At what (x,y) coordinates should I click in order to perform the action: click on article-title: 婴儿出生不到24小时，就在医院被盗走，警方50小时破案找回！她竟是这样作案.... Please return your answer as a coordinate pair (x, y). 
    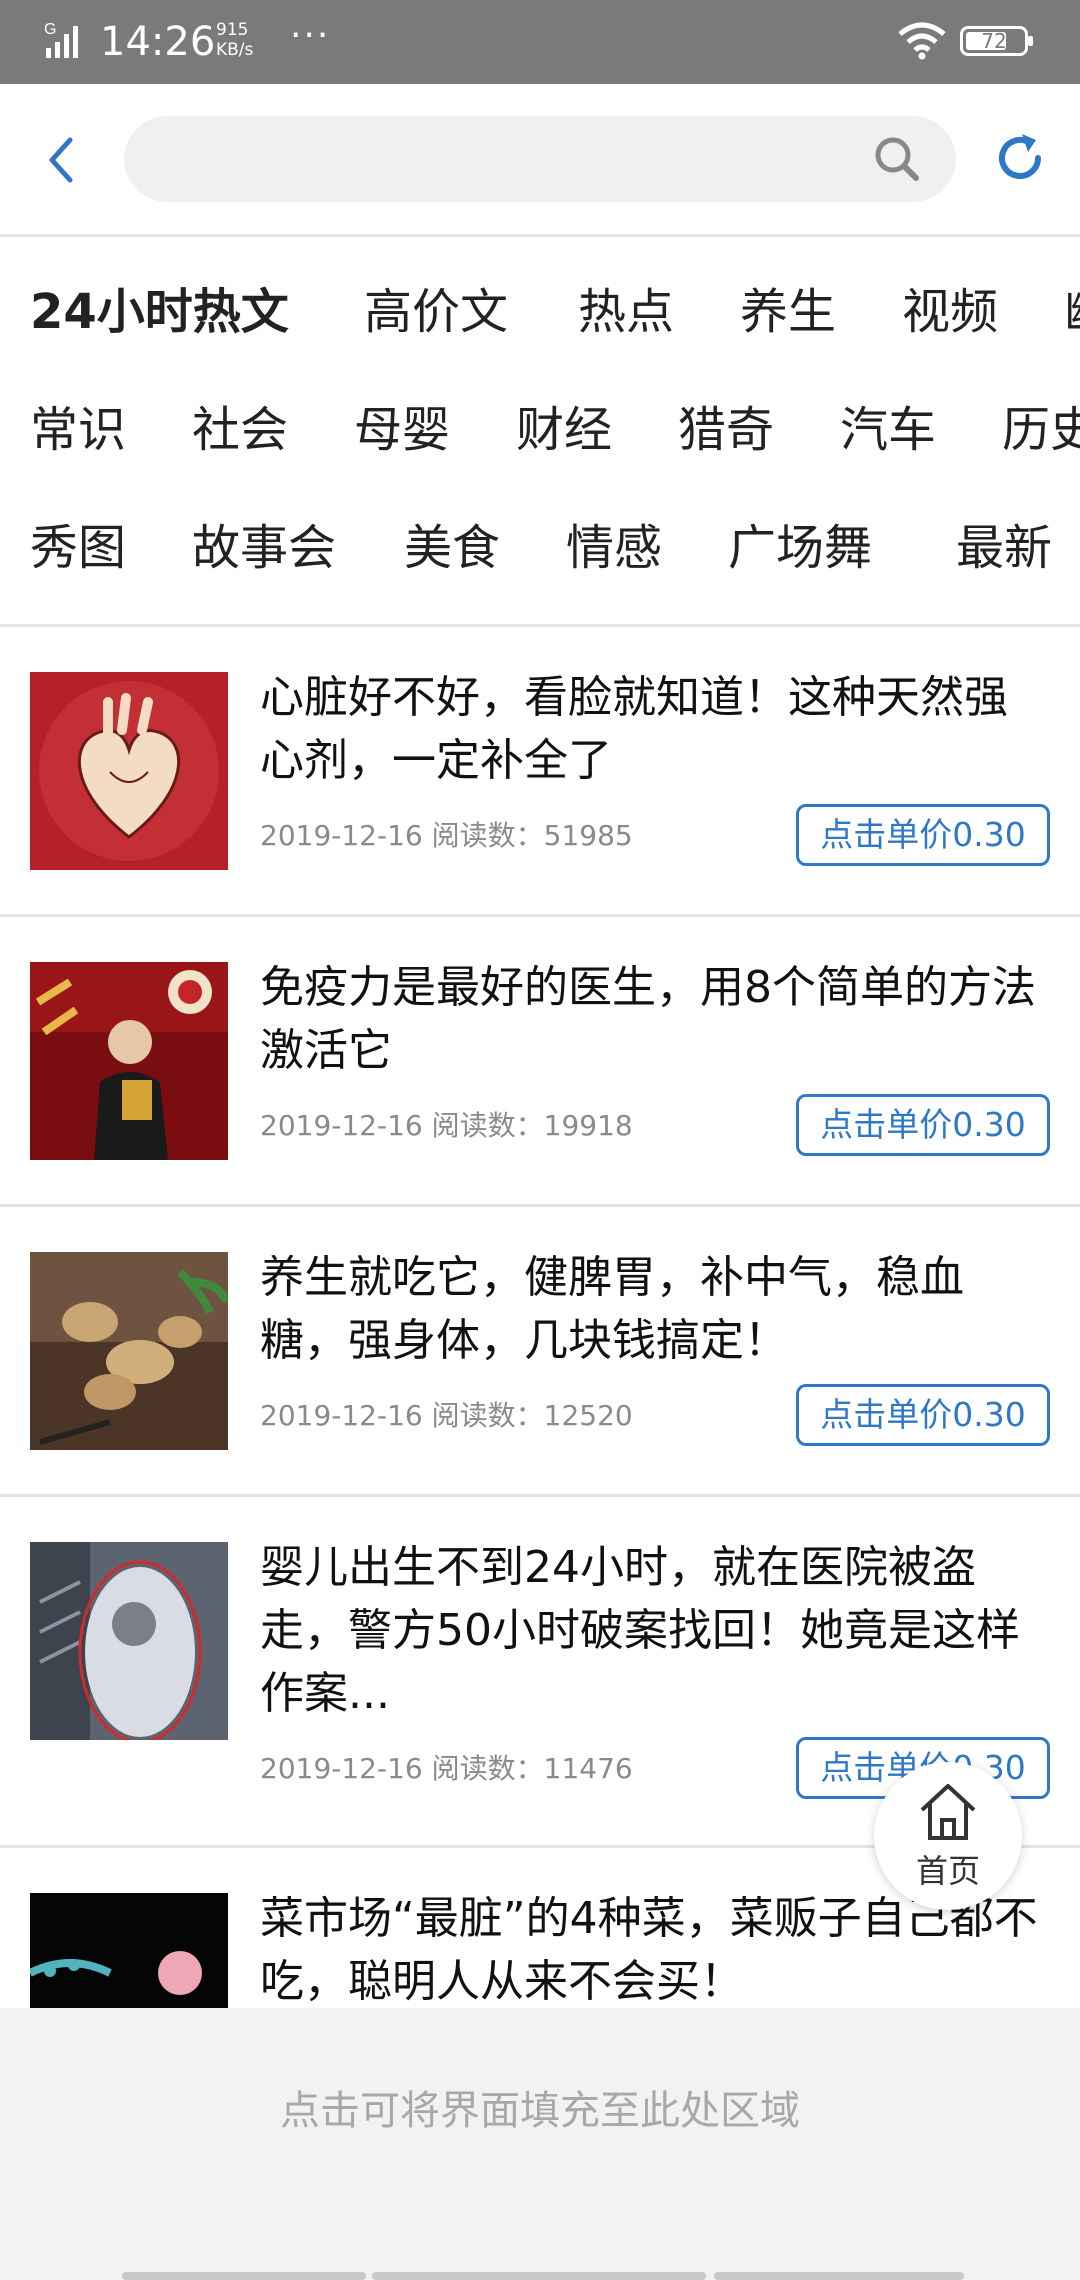
    Looking at the image, I should click on (655, 1630).